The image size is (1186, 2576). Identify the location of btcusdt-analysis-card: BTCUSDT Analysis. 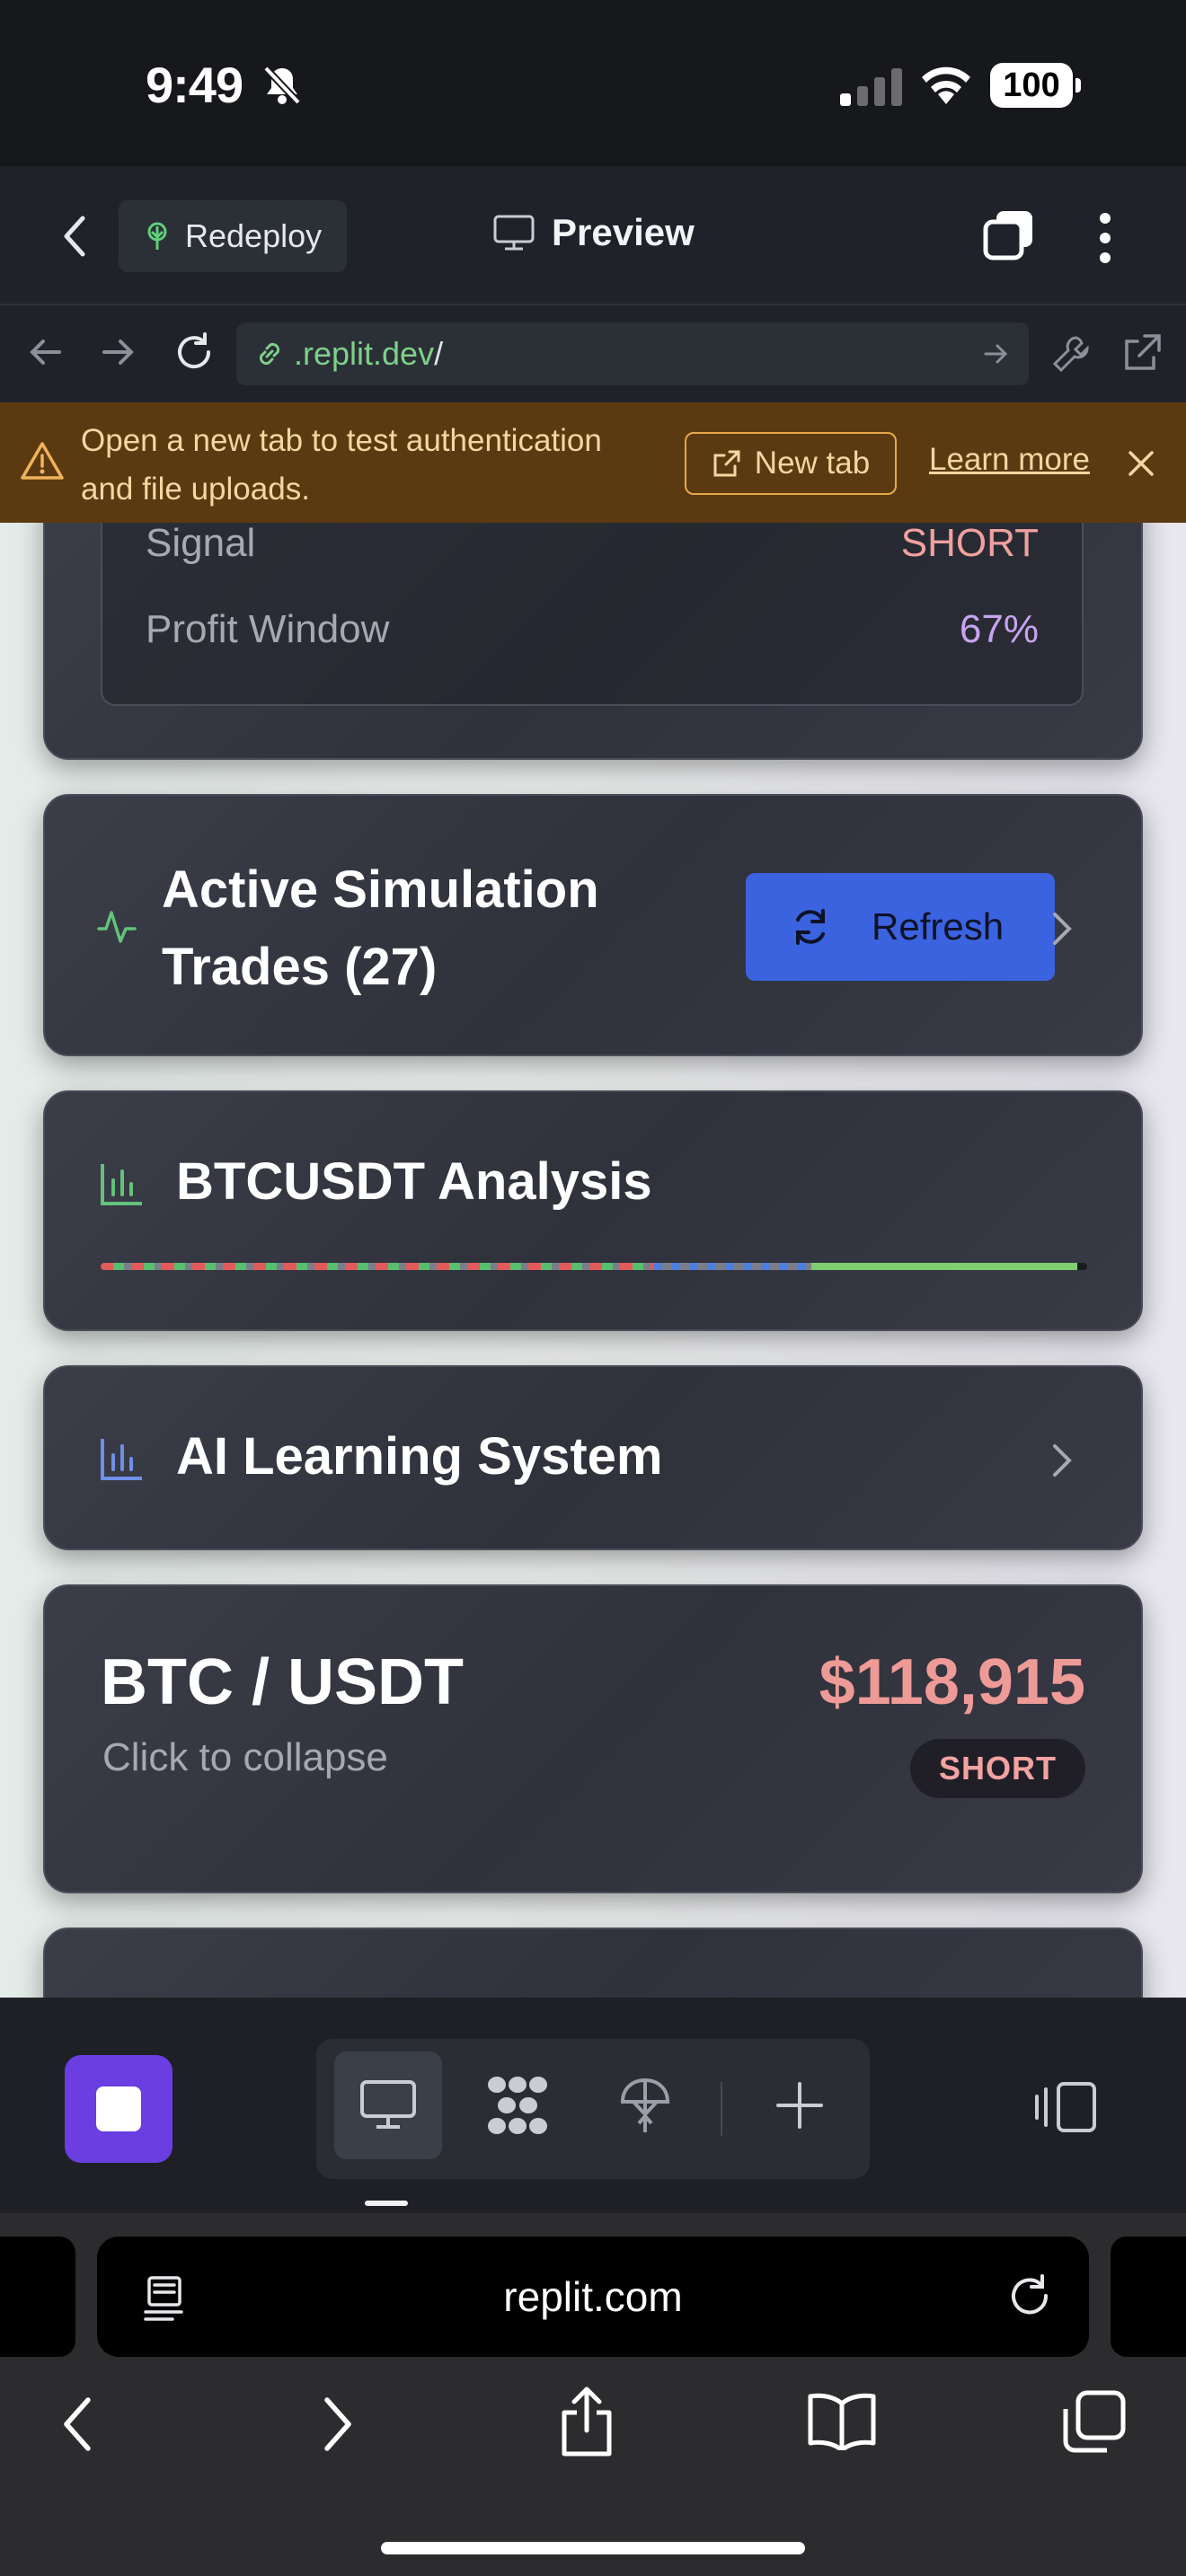
(593, 1210).